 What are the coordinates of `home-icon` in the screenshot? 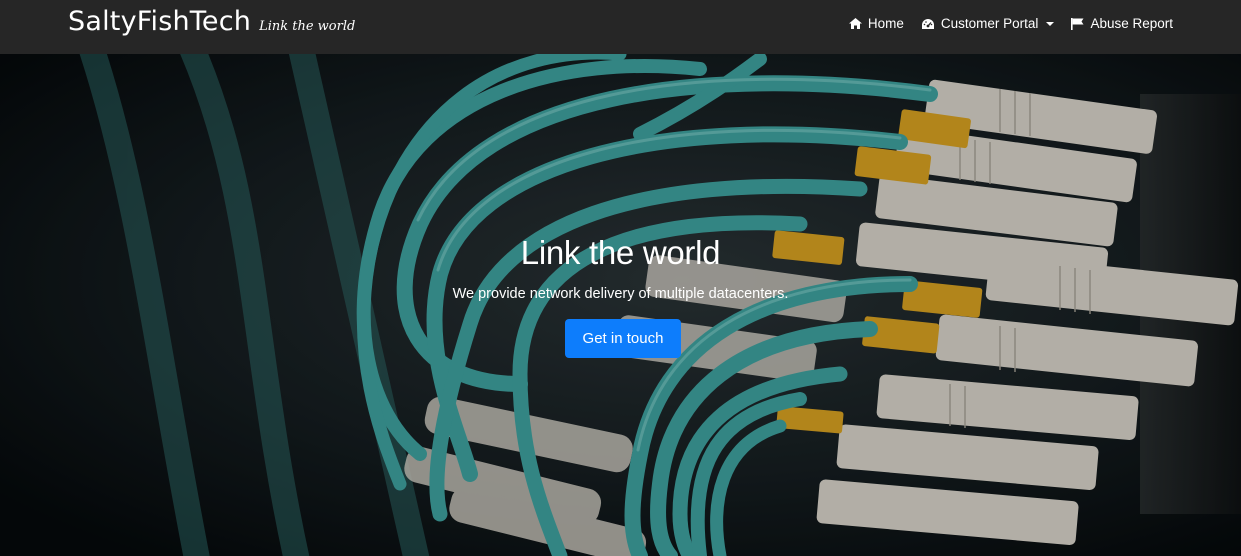 It's located at (855, 23).